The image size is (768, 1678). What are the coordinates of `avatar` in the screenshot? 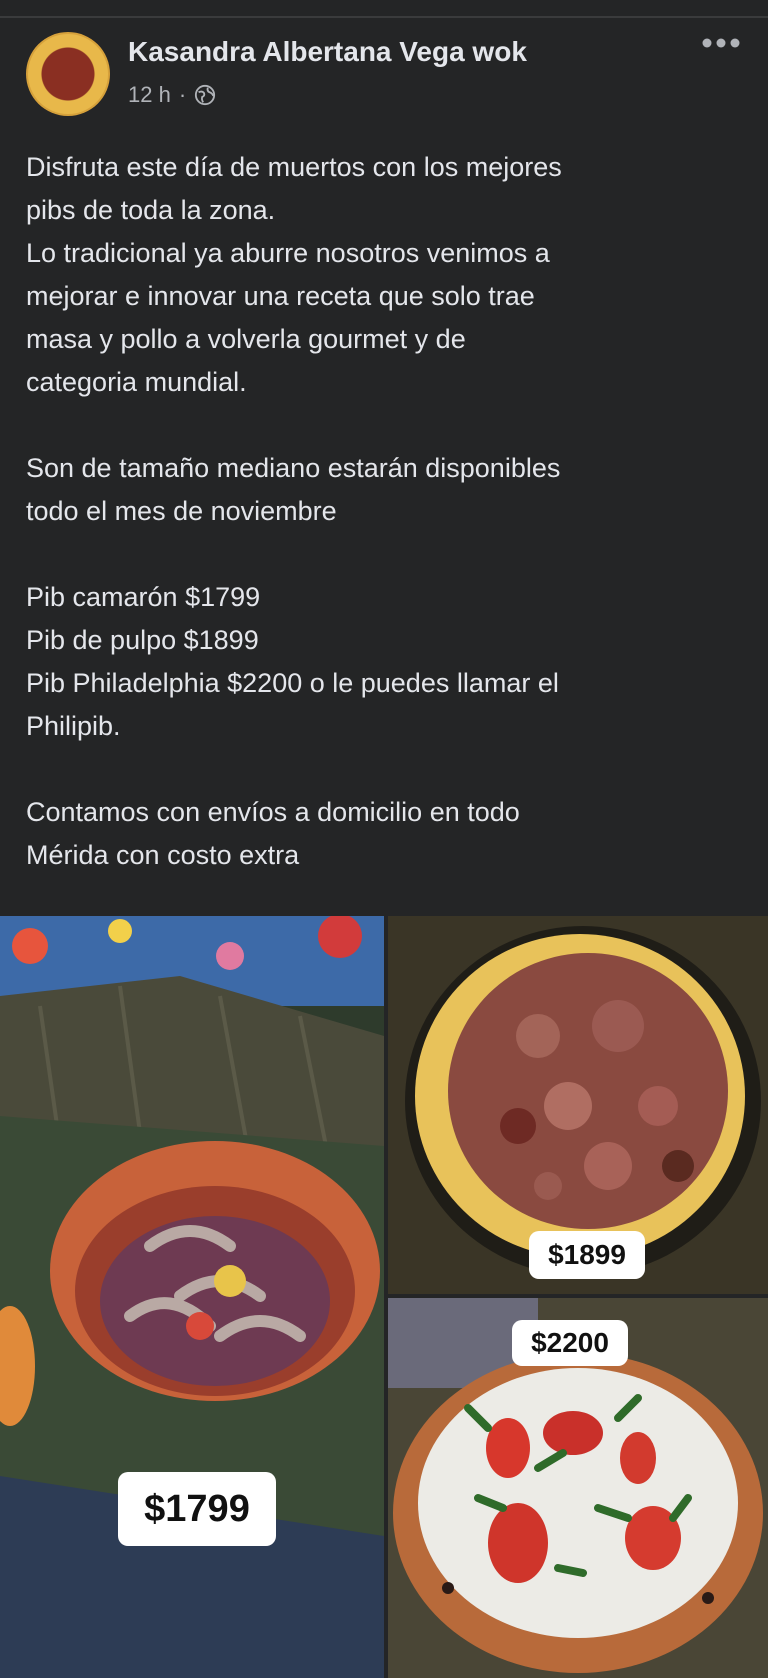 It's located at (68, 74).